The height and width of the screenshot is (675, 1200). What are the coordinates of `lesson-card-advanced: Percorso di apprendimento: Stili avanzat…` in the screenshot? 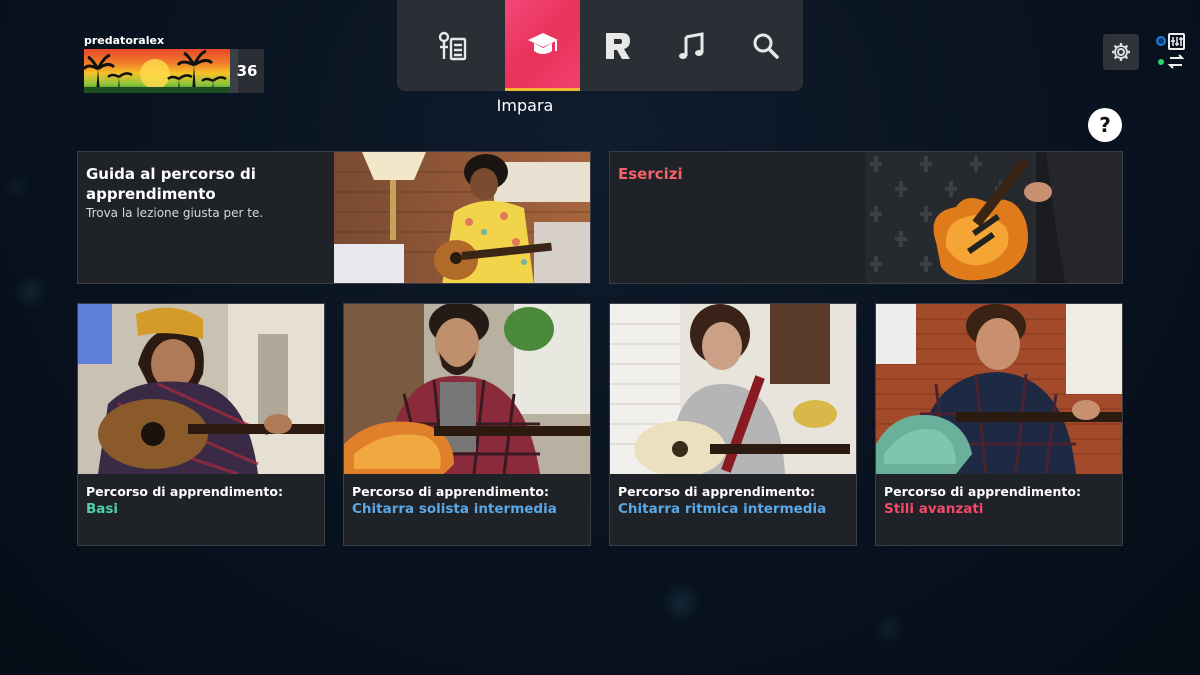 It's located at (999, 424).